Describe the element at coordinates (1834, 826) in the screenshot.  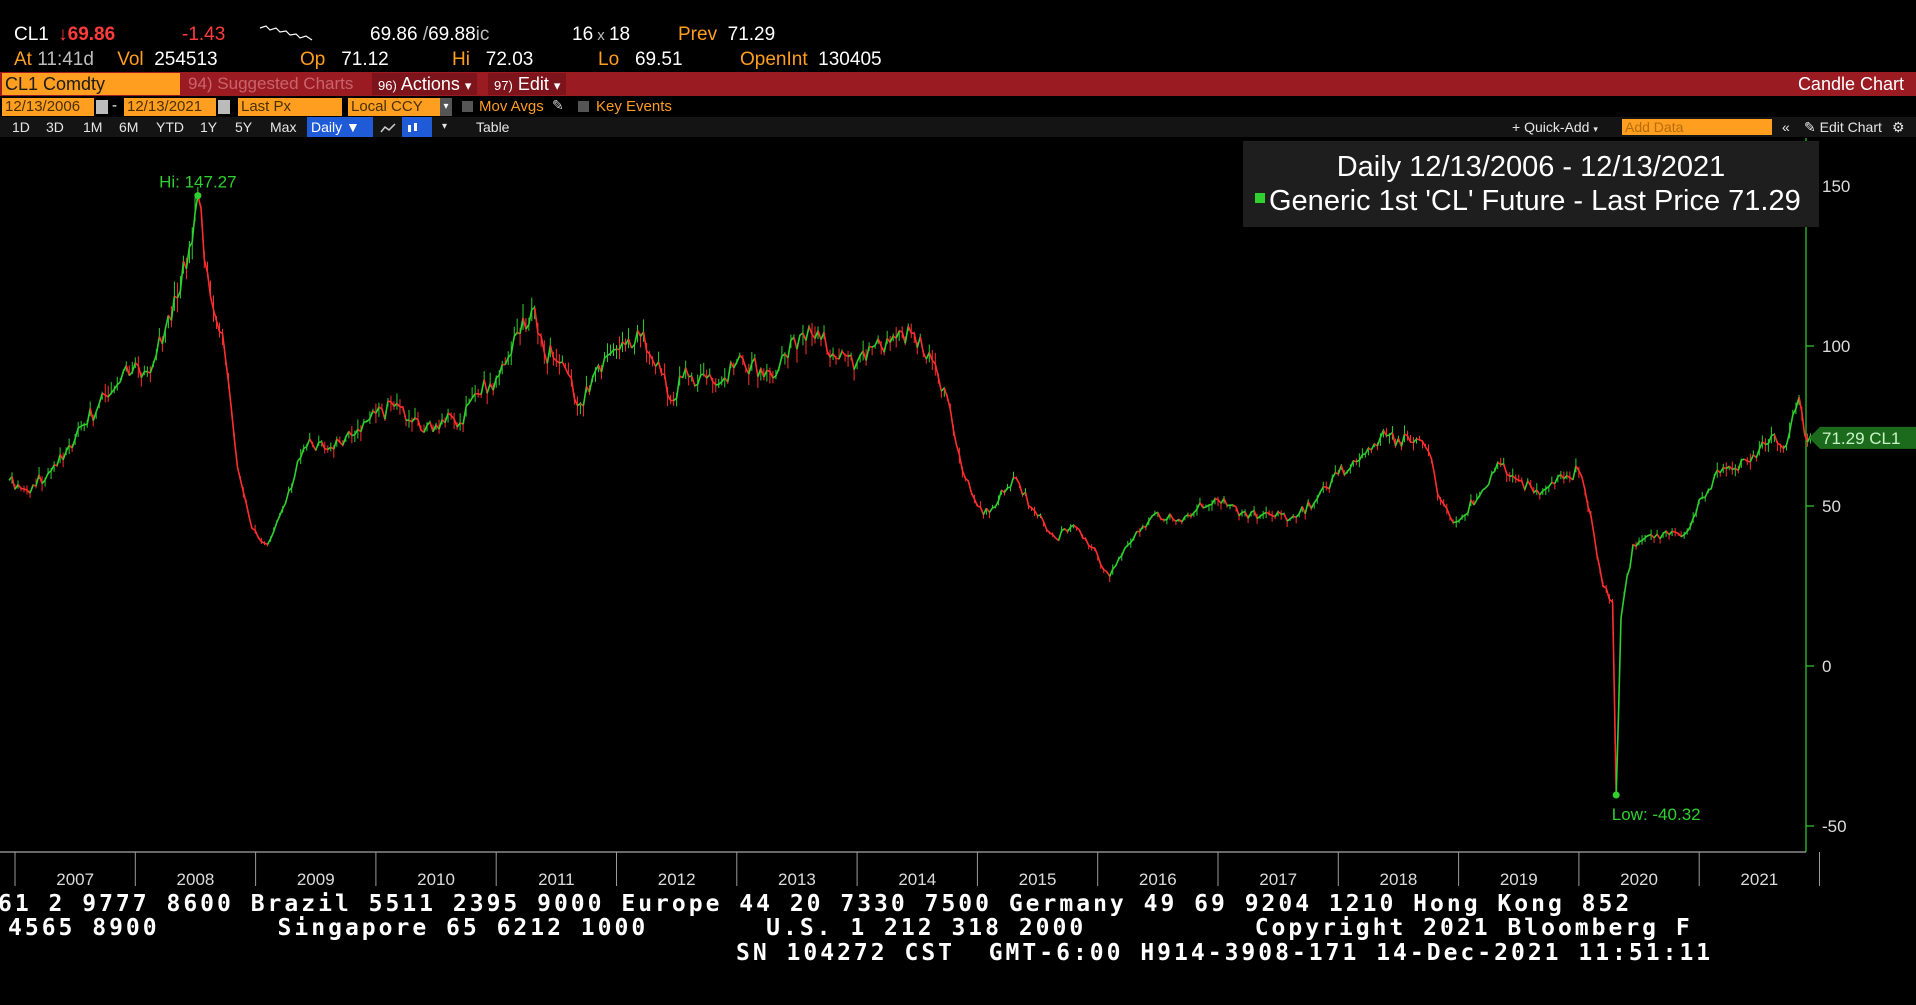
I see `y-tick-label: -50` at that location.